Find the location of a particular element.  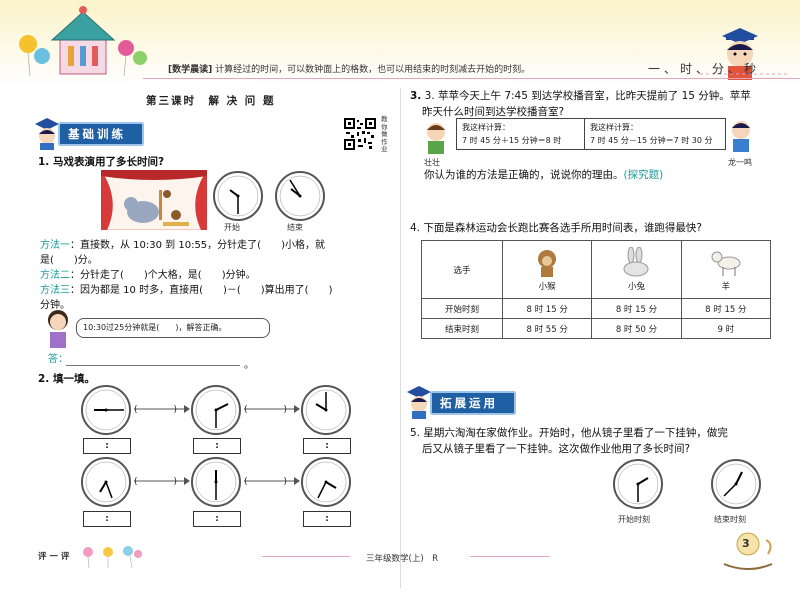

page-number: 3 is located at coordinates (746, 543).